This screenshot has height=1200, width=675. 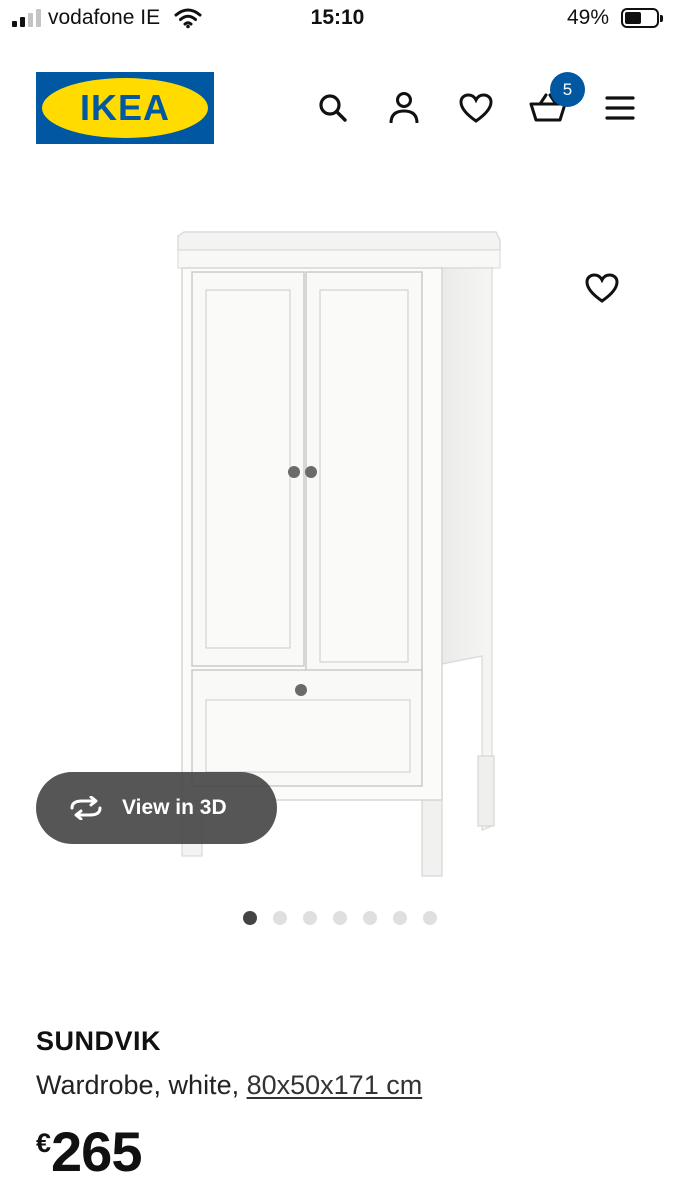 I want to click on view-in-3d-button: View in 3D, so click(x=156, y=808).